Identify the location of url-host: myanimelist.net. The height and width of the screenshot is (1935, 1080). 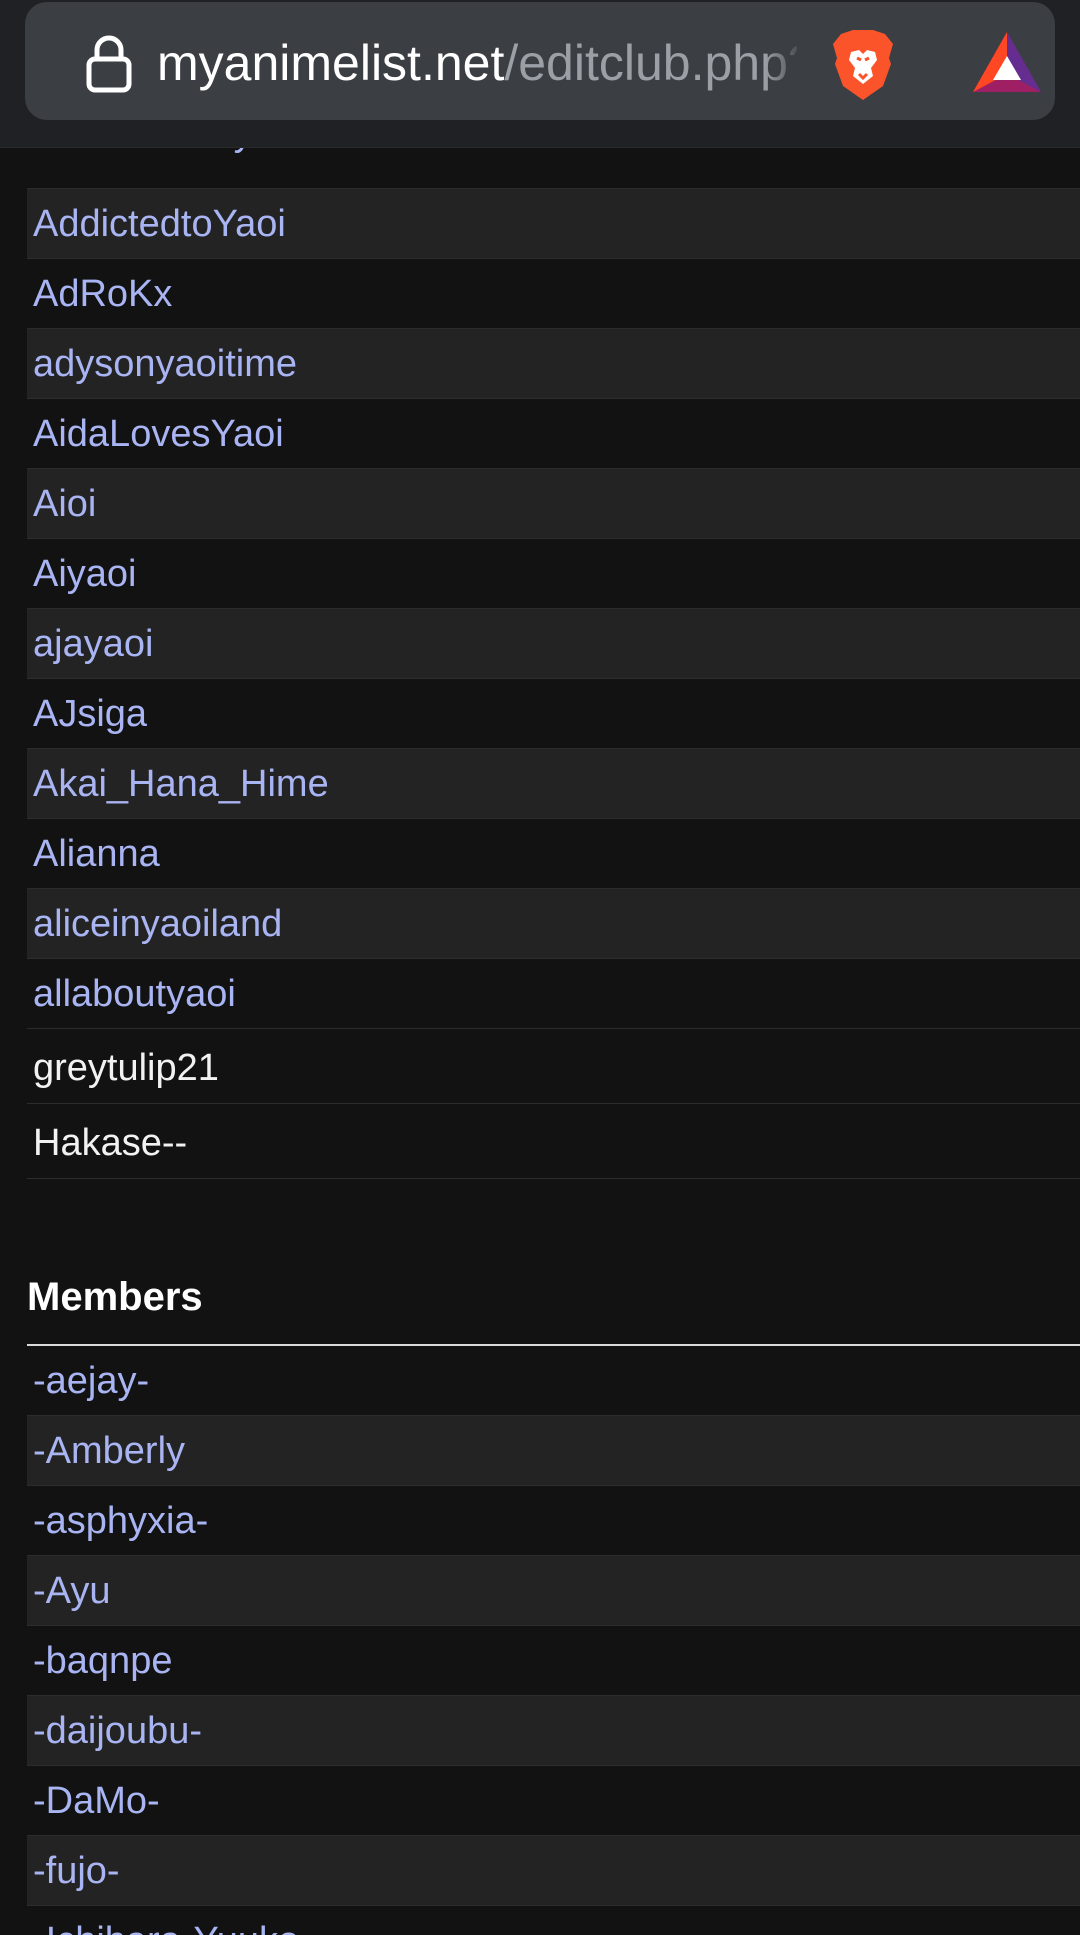
(331, 63).